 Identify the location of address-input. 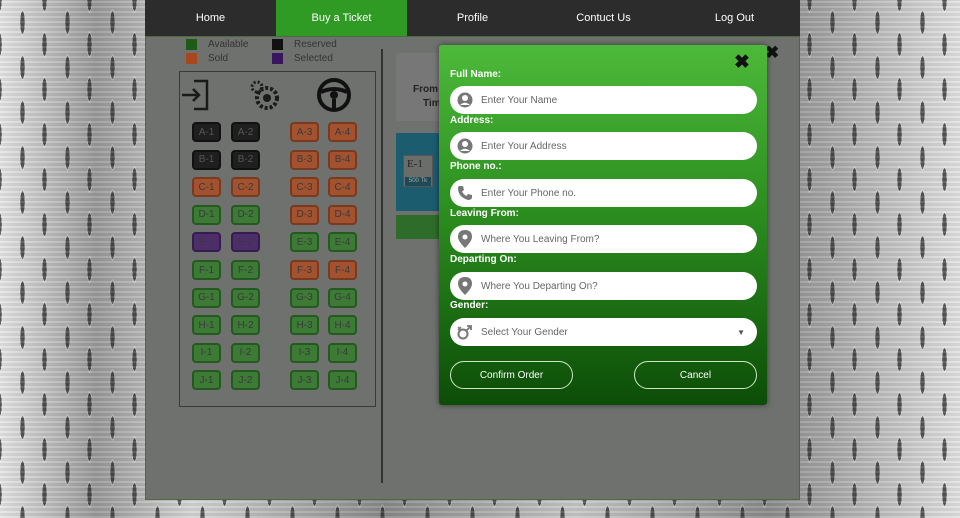
(619, 146).